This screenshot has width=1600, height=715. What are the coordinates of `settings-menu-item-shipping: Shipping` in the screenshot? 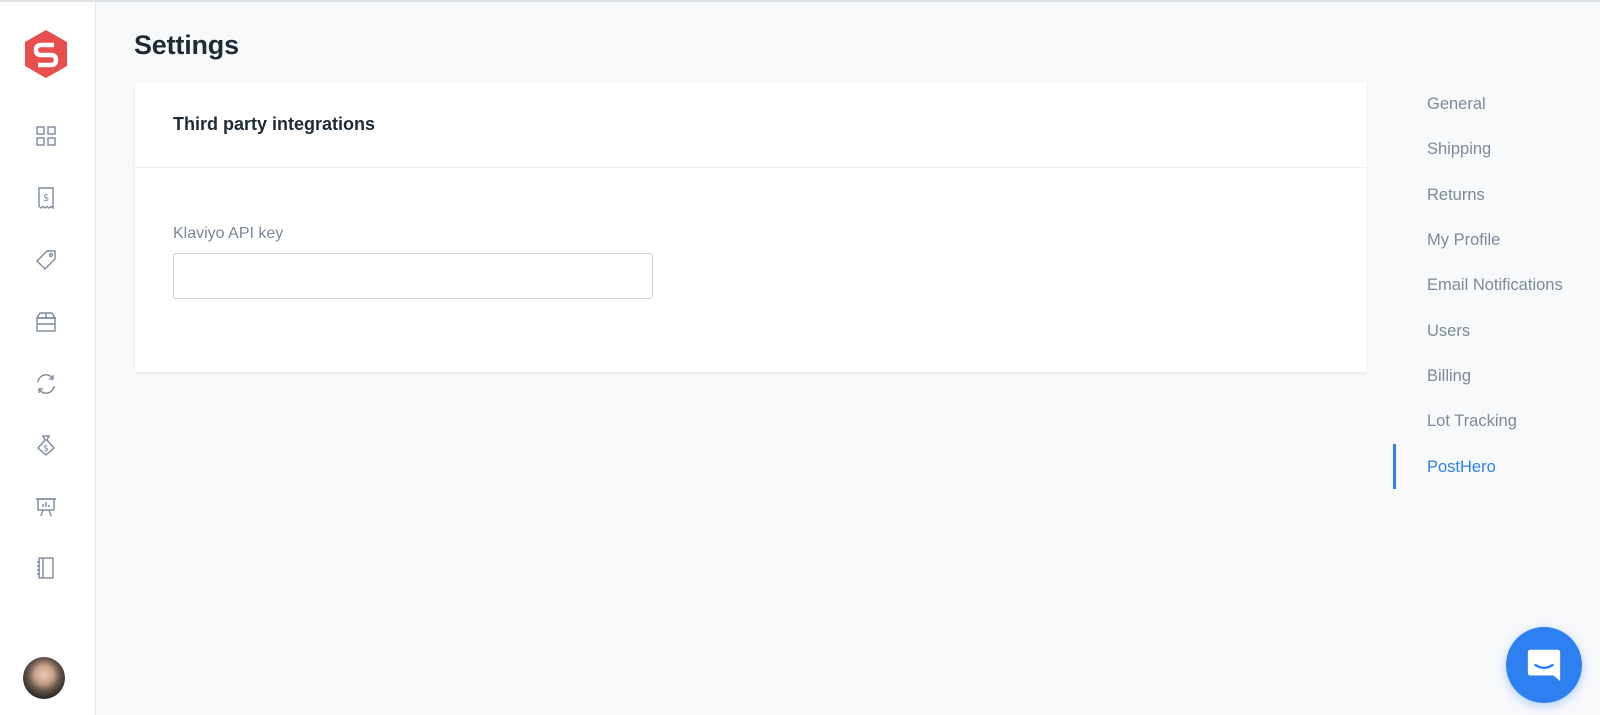 It's located at (1496, 149).